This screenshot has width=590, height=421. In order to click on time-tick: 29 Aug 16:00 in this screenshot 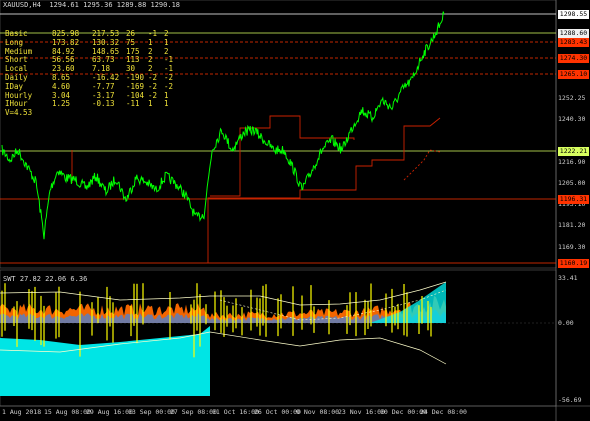, I will do `click(109, 412)`.